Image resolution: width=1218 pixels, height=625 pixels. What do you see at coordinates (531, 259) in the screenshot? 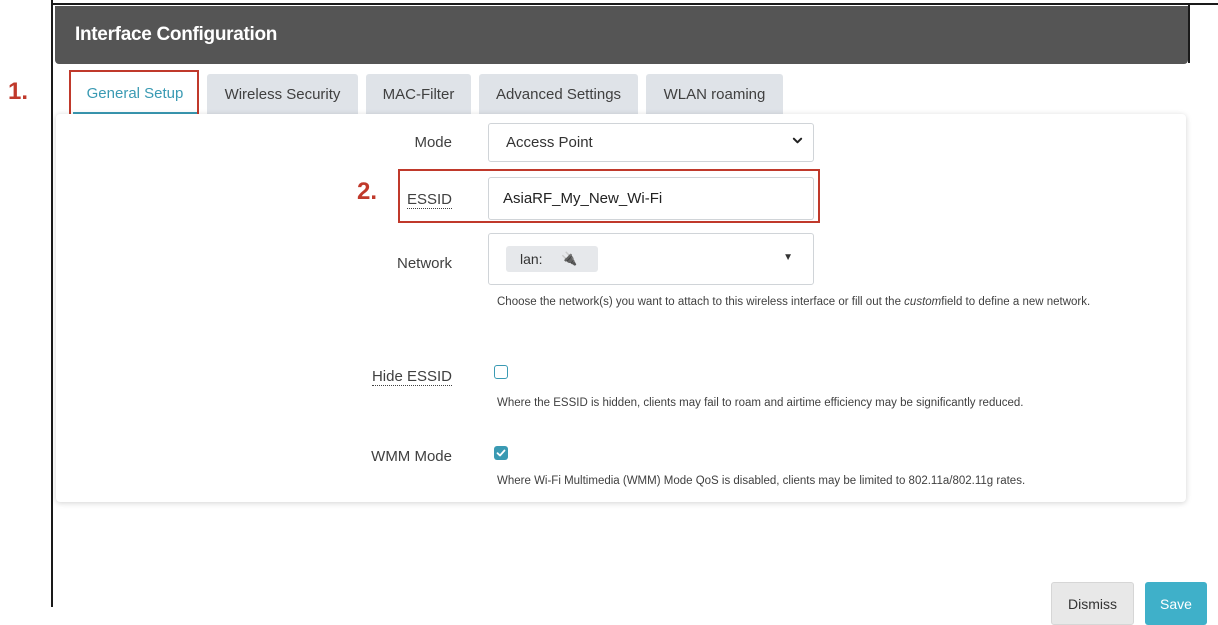
I see `network-chip-label: lan:` at bounding box center [531, 259].